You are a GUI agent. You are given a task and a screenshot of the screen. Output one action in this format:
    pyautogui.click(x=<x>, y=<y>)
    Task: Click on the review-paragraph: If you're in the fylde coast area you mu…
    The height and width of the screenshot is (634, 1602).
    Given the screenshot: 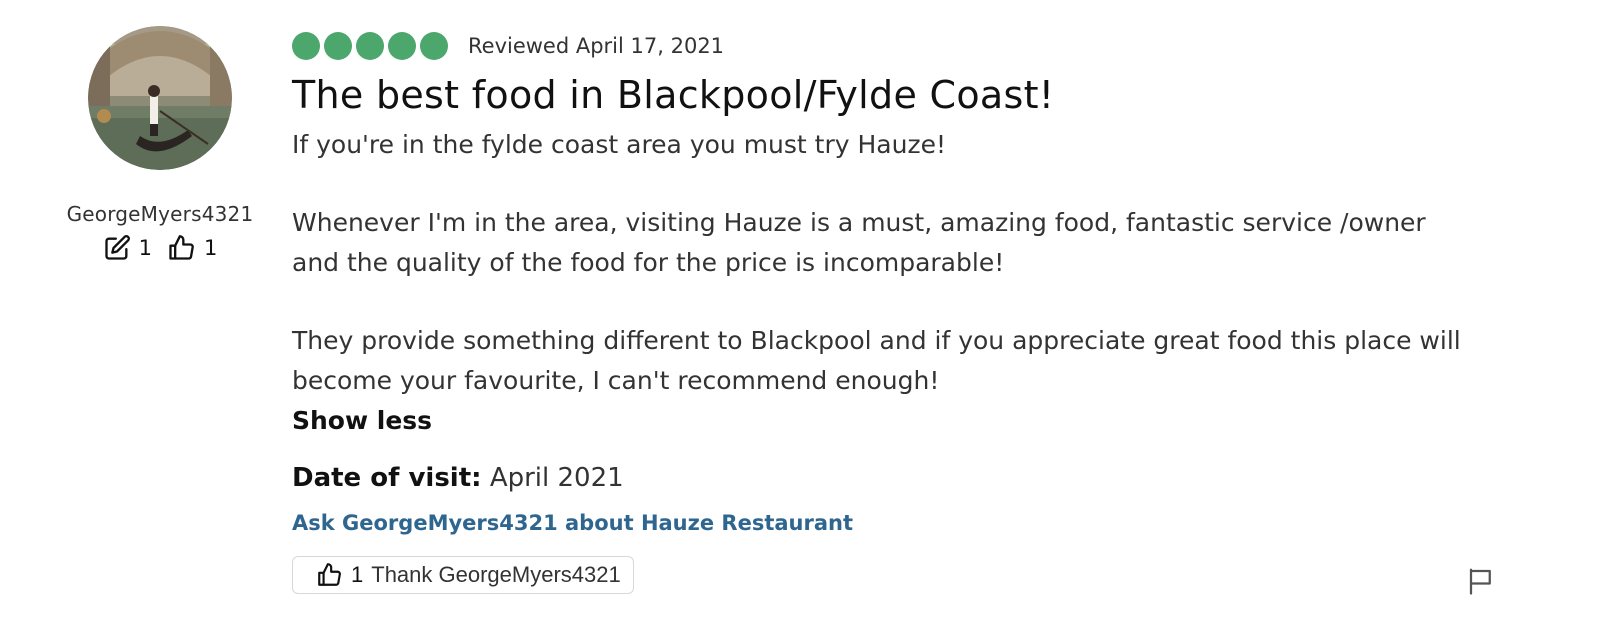 What is the action you would take?
    pyautogui.click(x=619, y=144)
    